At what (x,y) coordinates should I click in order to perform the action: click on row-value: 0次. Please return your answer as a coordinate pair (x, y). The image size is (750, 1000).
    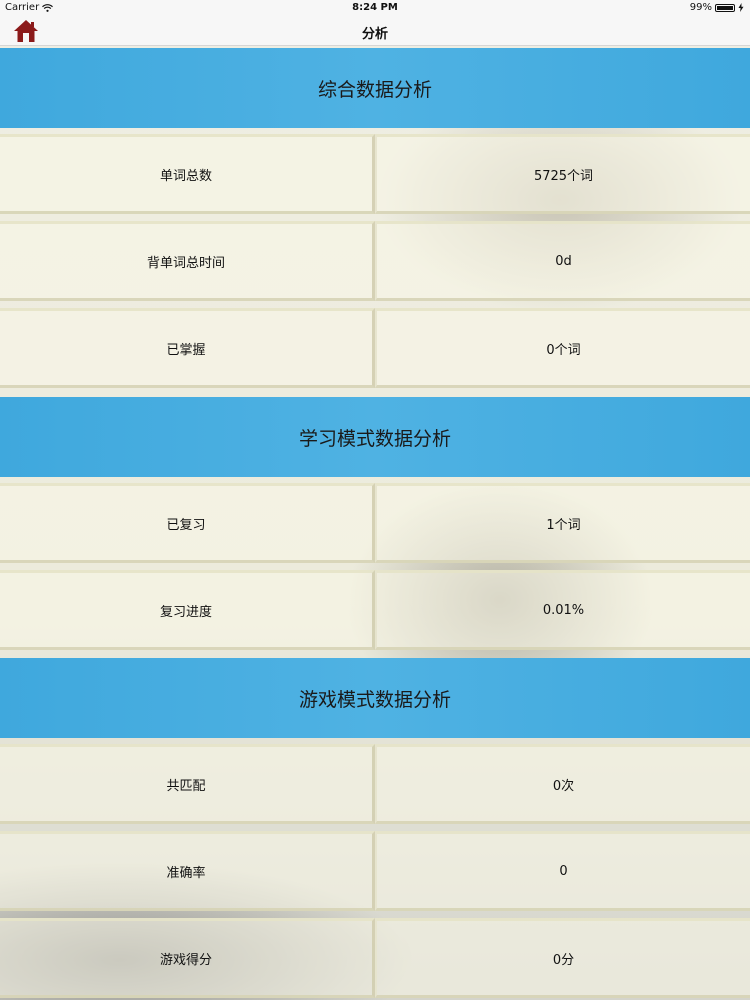
    Looking at the image, I should click on (562, 784).